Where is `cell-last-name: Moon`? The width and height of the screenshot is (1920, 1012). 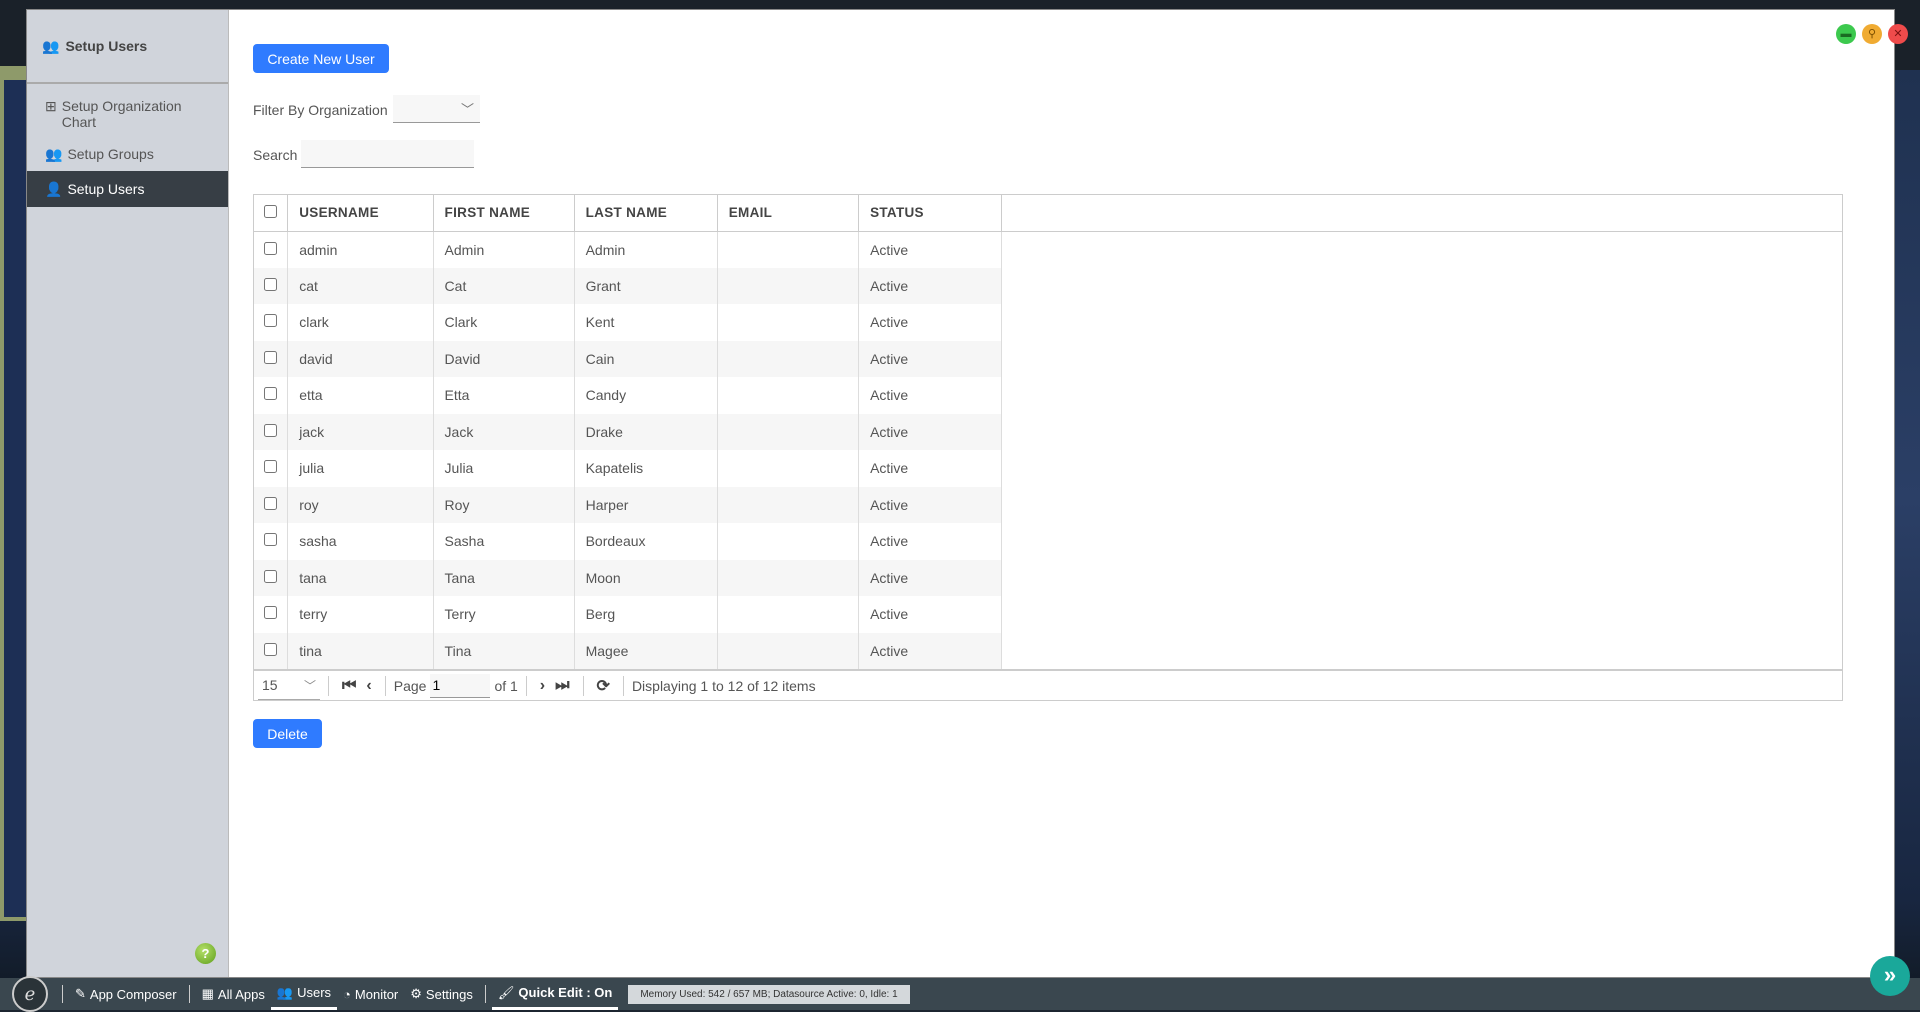
cell-last-name: Moon is located at coordinates (646, 577).